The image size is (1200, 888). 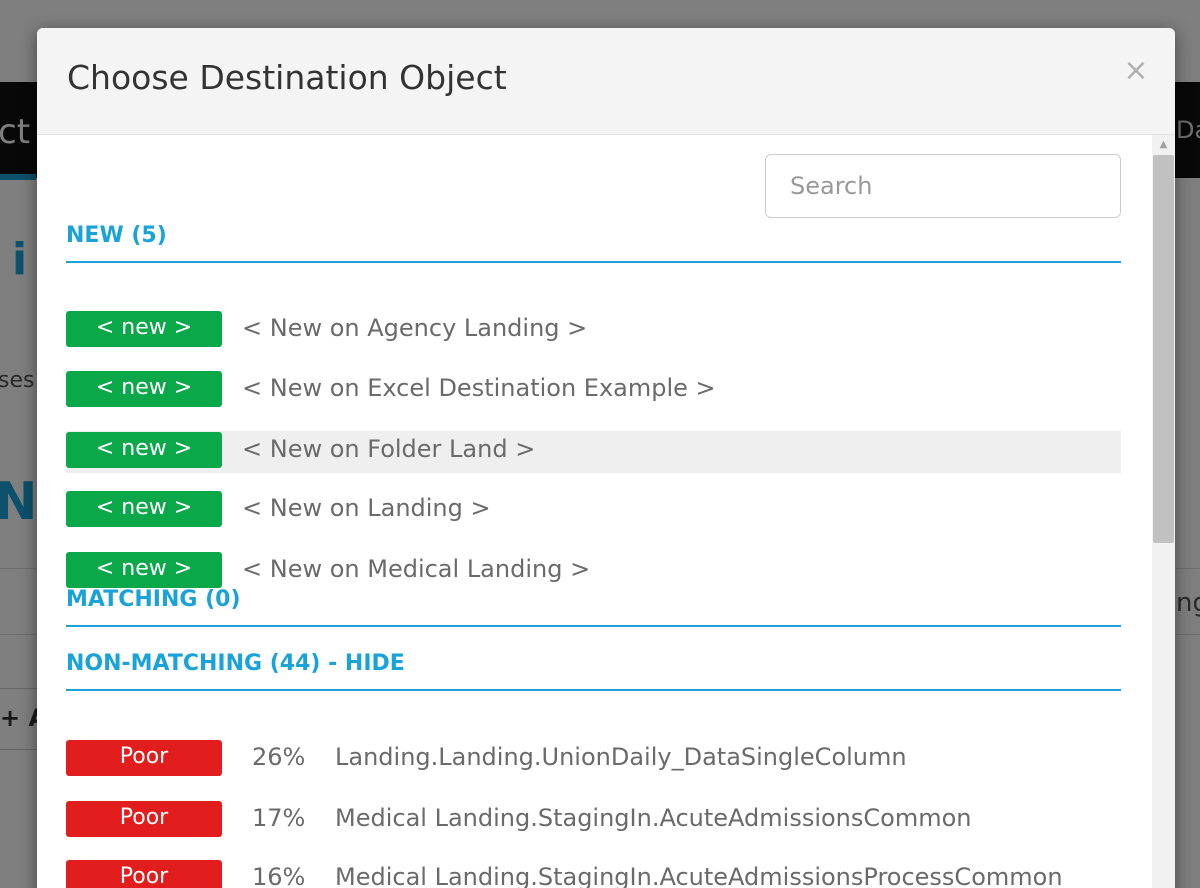 I want to click on section-title-matching: MATCHING (0), so click(x=153, y=599).